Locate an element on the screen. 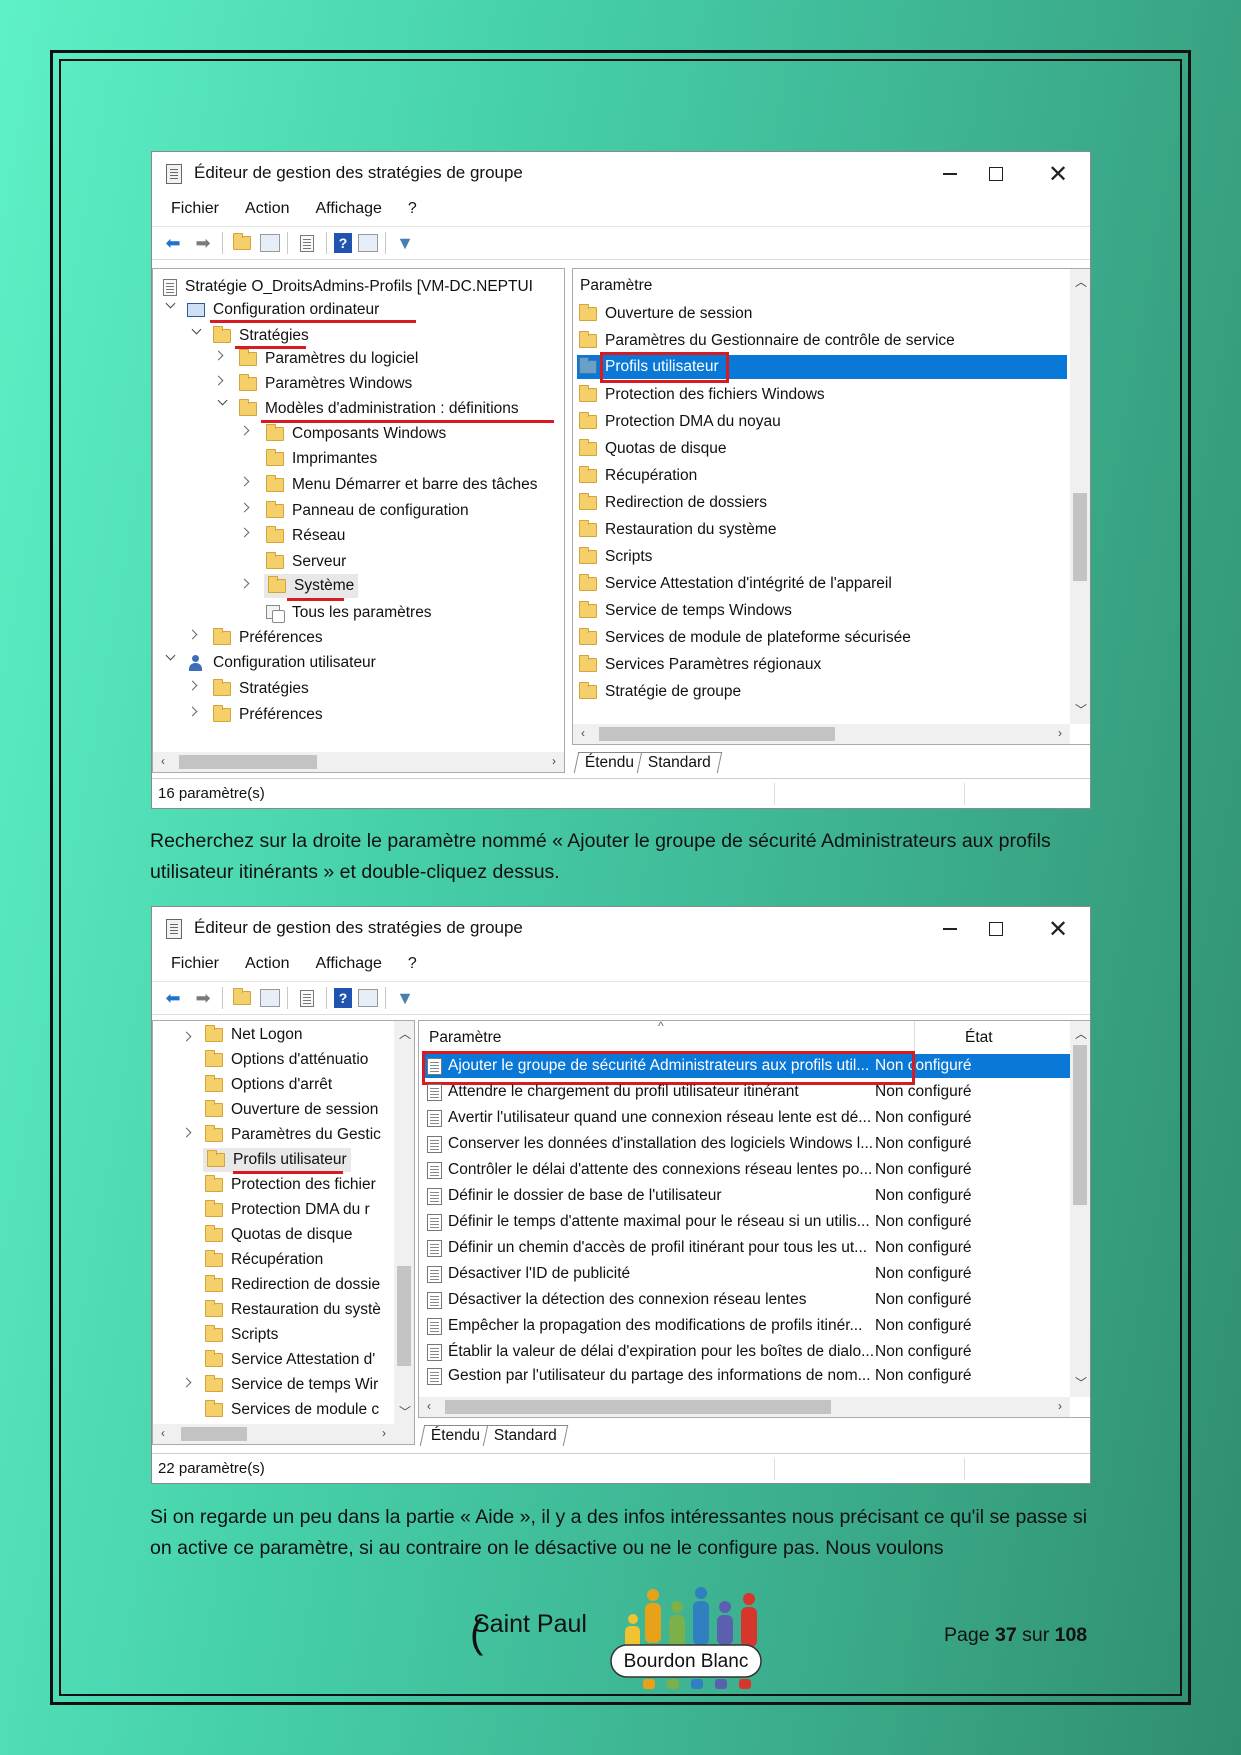 The height and width of the screenshot is (1755, 1241). tree-windows-settings: Paramètres Windows is located at coordinates (325, 384).